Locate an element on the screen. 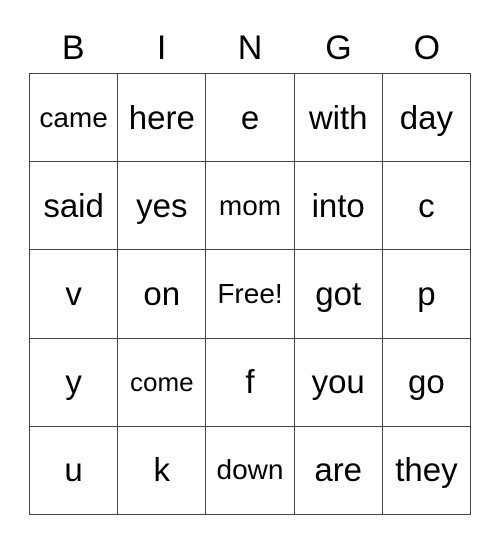  bingo-cell: are is located at coordinates (338, 470).